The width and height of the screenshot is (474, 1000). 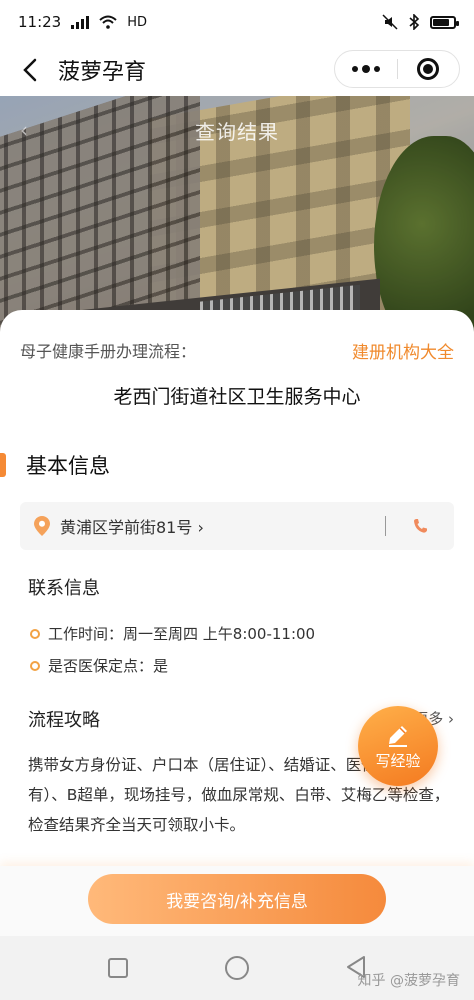 What do you see at coordinates (40, 22) in the screenshot?
I see `clock: 11:23` at bounding box center [40, 22].